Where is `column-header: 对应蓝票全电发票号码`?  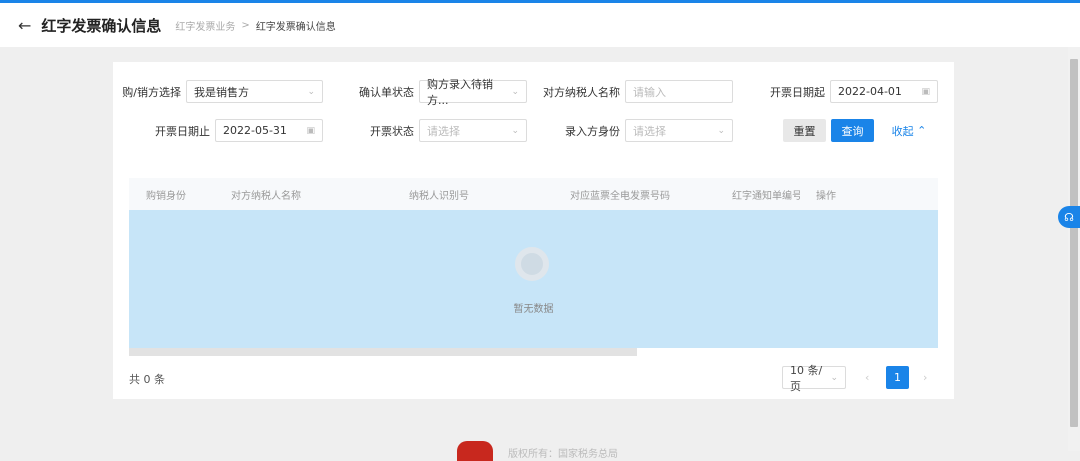 column-header: 对应蓝票全电发票号码 is located at coordinates (620, 196).